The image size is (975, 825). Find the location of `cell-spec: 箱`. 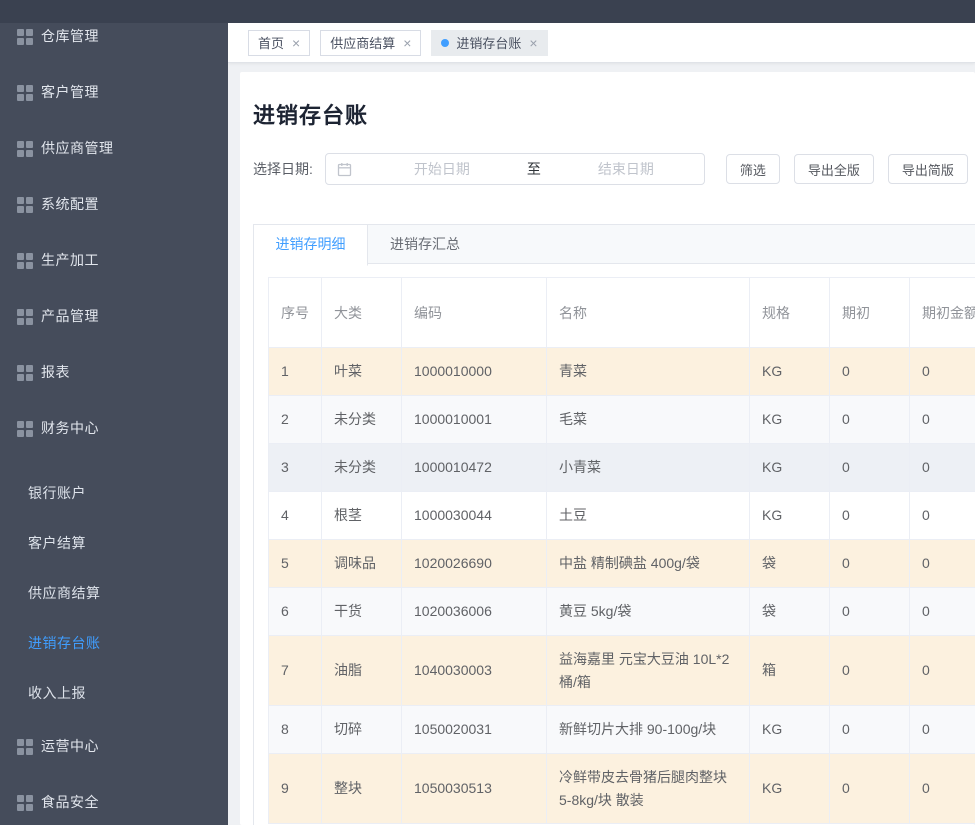

cell-spec: 箱 is located at coordinates (789, 670).